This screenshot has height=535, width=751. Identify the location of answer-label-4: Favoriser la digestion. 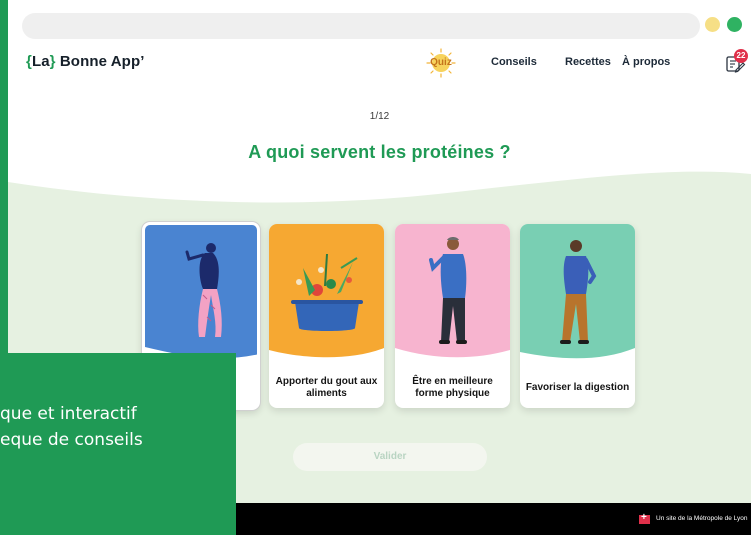
(577, 387).